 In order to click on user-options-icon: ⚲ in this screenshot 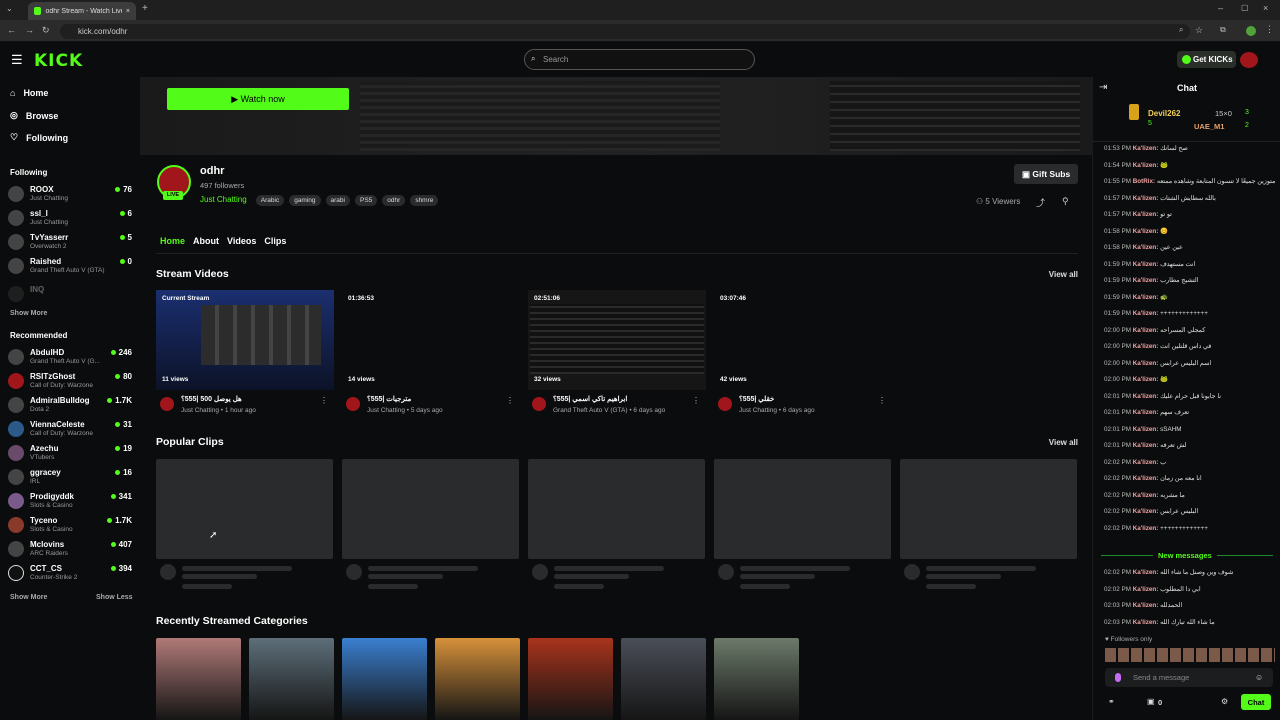, I will do `click(1065, 201)`.